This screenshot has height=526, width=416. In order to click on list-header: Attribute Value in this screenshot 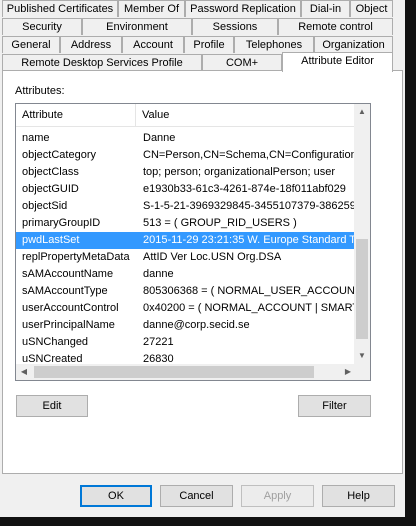, I will do `click(186, 115)`.